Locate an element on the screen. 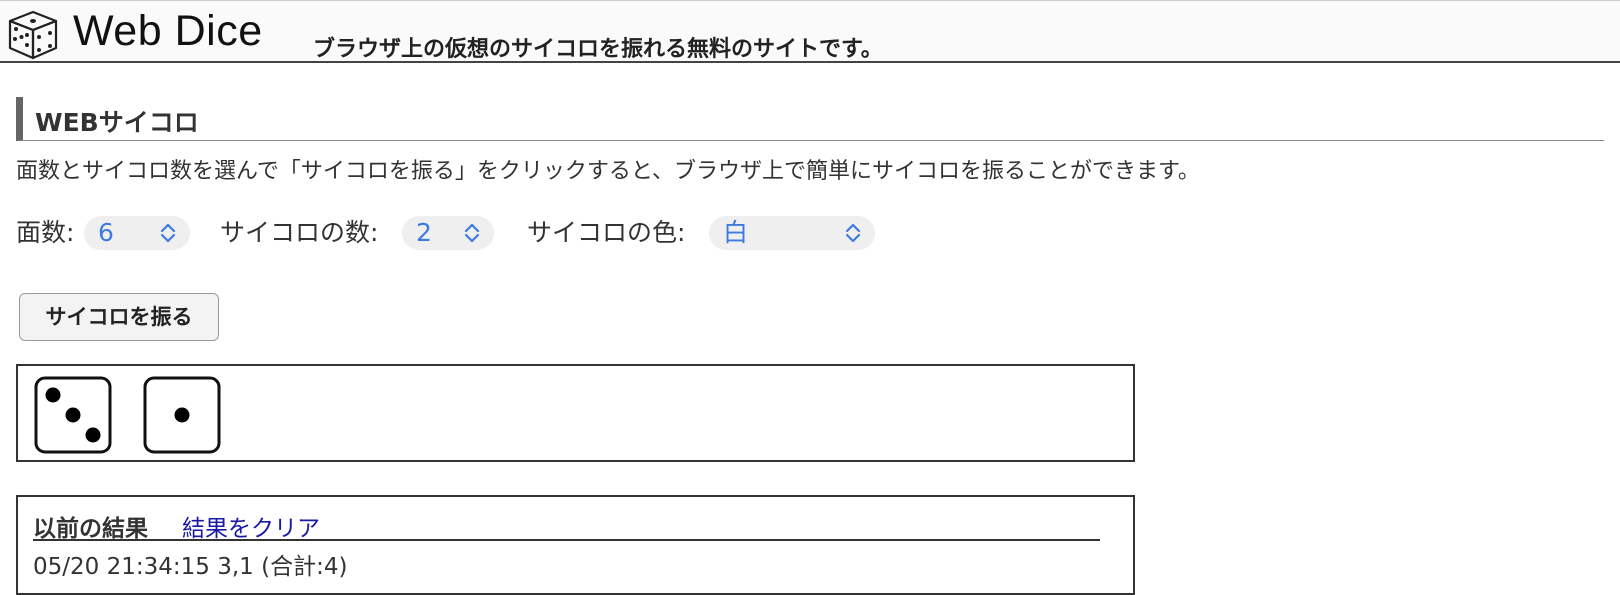 The height and width of the screenshot is (595, 1620). faces-select-value: 6 is located at coordinates (106, 232).